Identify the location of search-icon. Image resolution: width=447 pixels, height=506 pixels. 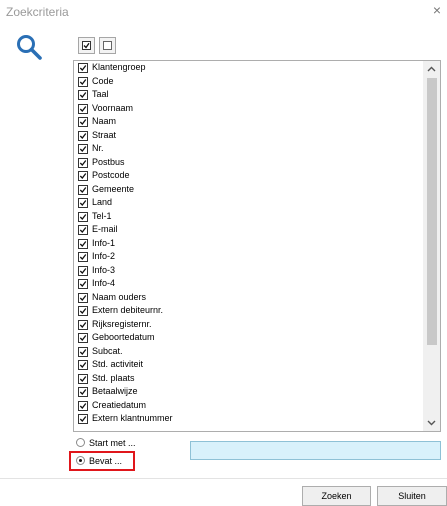
(29, 47).